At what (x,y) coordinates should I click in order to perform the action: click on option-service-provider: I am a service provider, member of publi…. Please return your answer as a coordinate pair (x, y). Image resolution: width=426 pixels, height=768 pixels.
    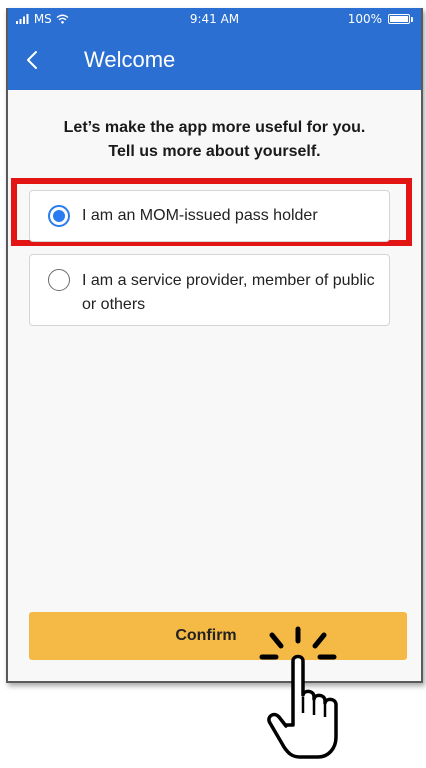
    Looking at the image, I should click on (209, 290).